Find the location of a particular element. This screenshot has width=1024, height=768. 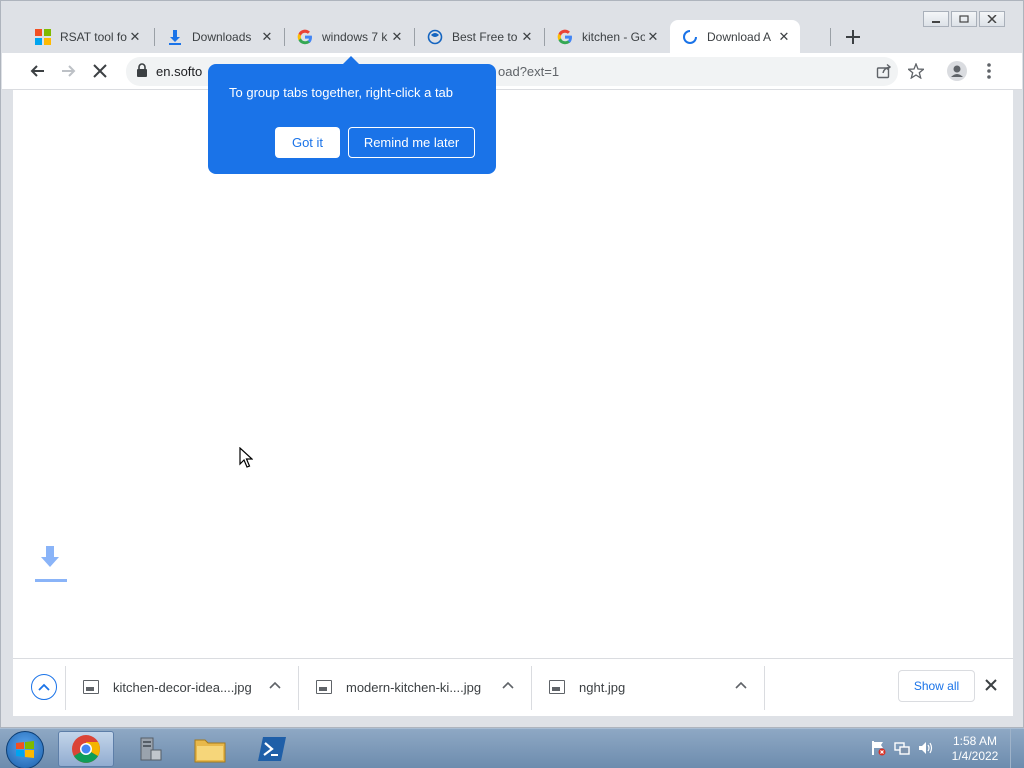

got-it-button: Got it is located at coordinates (307, 142).